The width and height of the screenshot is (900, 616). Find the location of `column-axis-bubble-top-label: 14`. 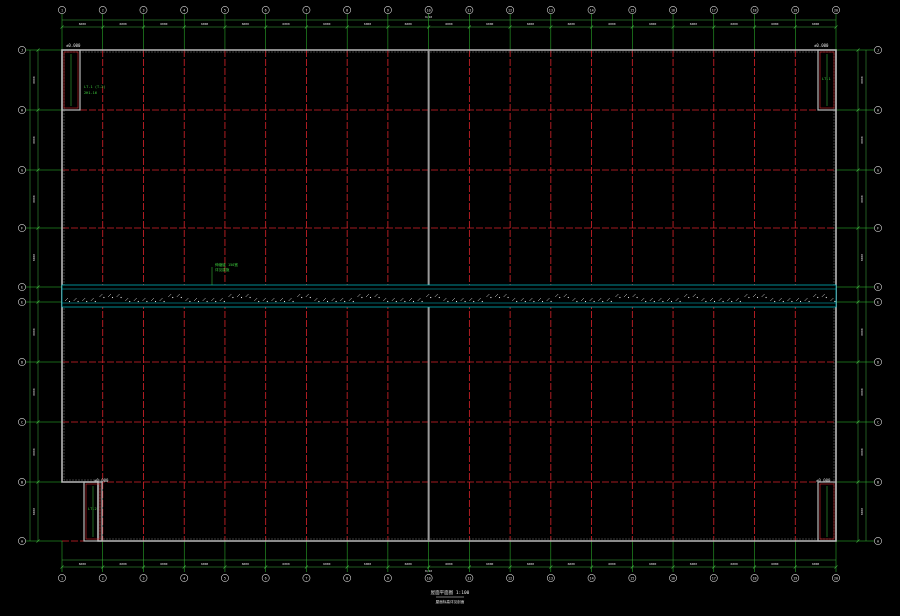

column-axis-bubble-top-label: 14 is located at coordinates (592, 10).